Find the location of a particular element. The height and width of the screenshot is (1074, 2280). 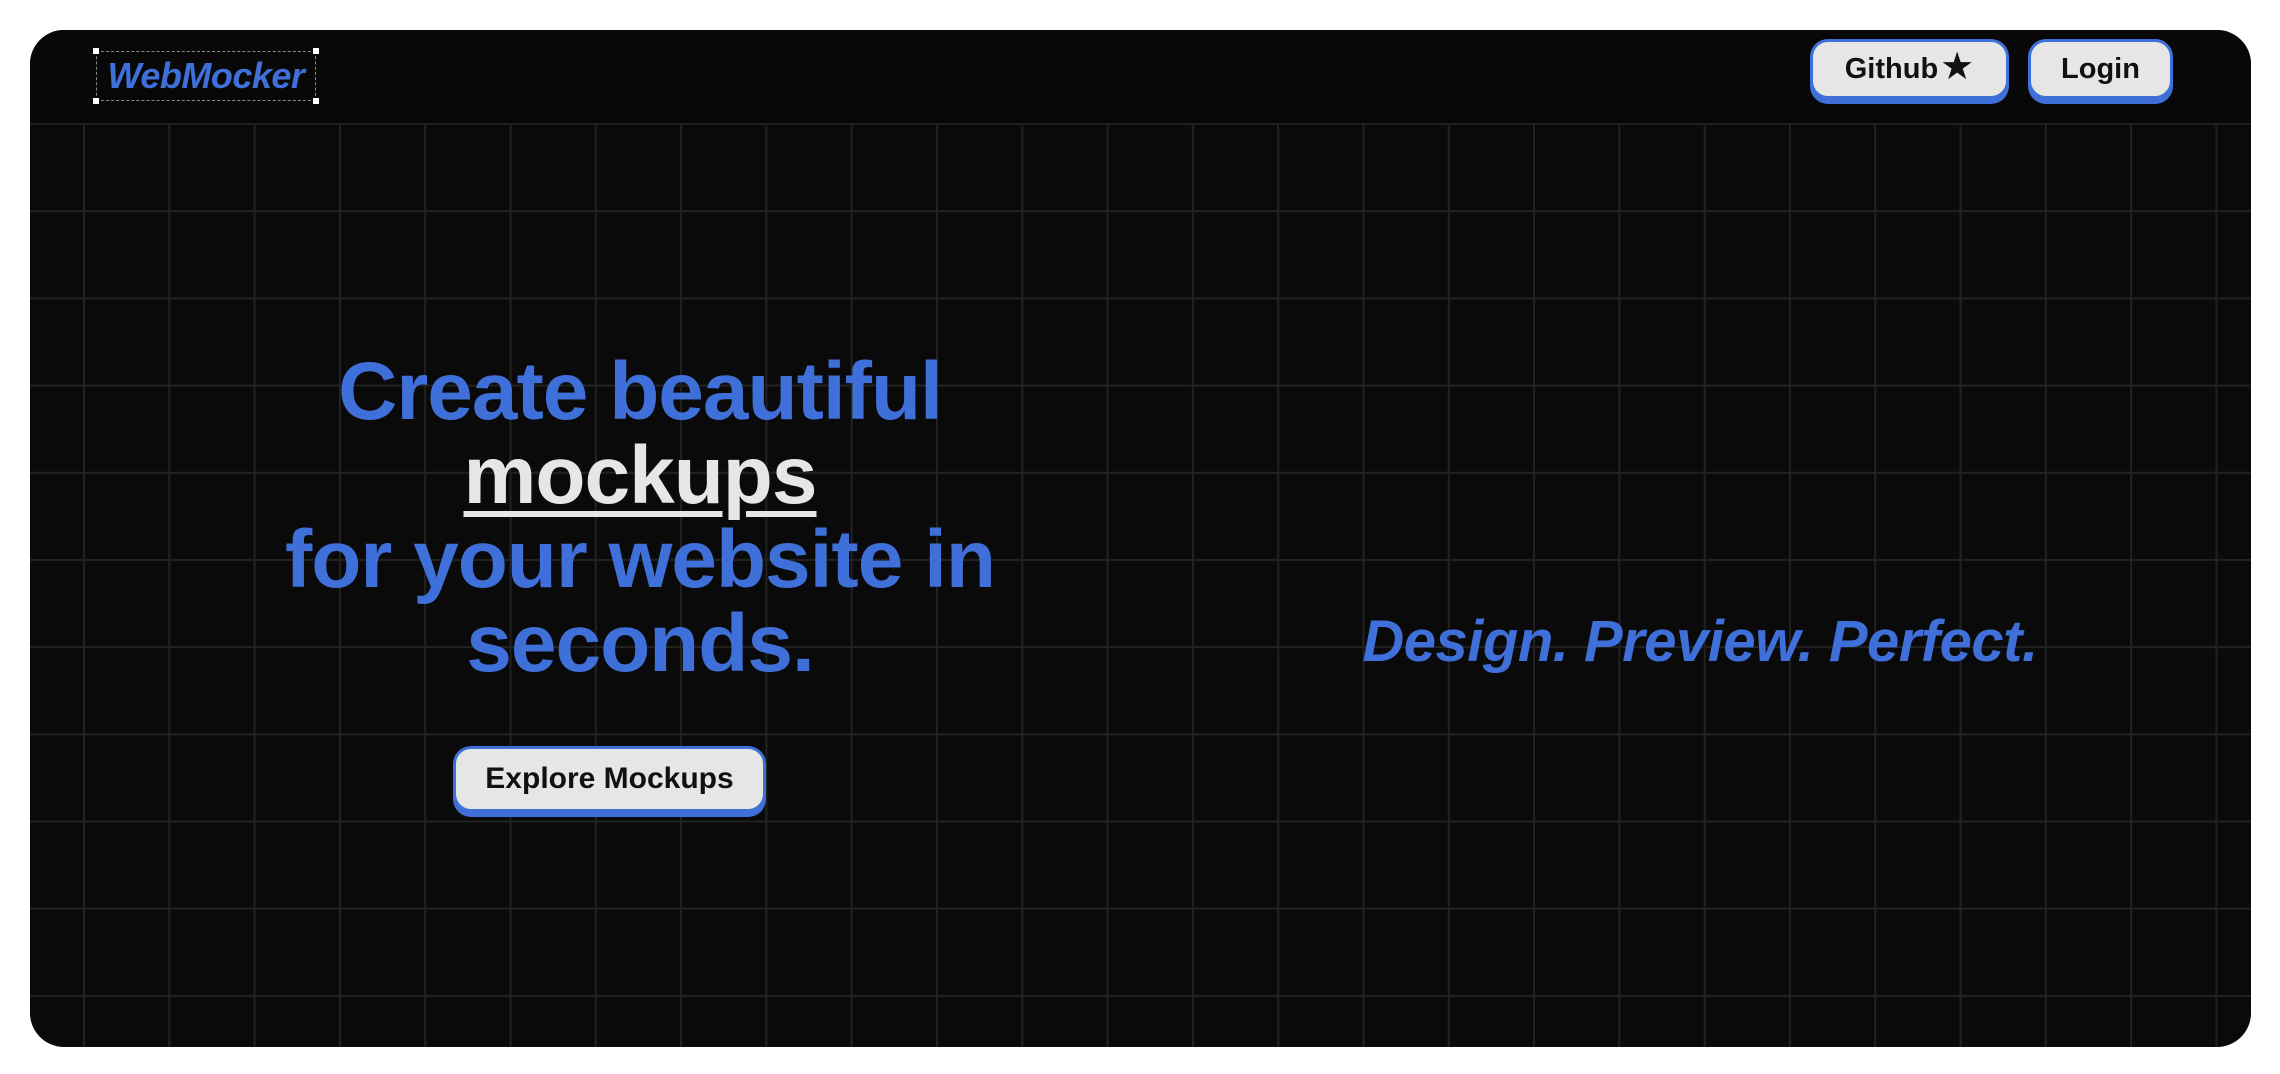

login-button-label: Login is located at coordinates (2100, 68).